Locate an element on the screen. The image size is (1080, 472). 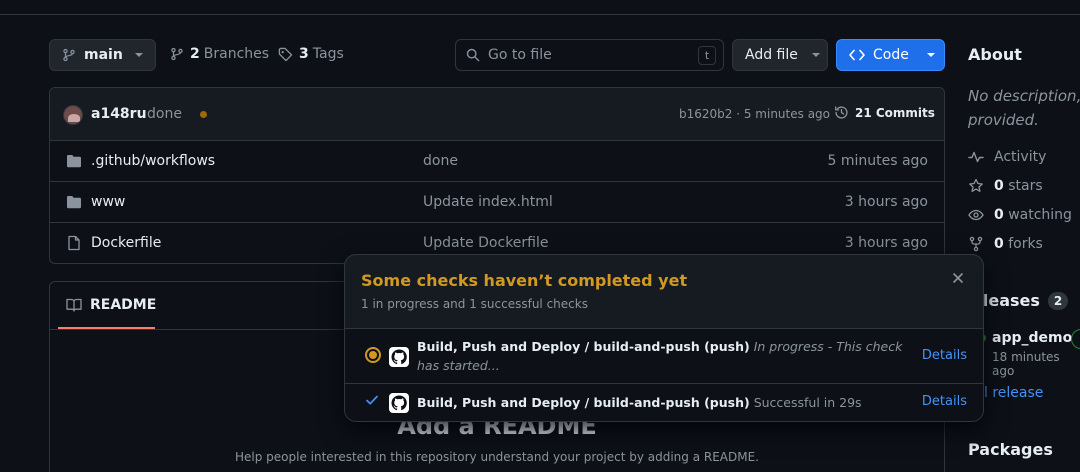
branch-name: main is located at coordinates (103, 55).